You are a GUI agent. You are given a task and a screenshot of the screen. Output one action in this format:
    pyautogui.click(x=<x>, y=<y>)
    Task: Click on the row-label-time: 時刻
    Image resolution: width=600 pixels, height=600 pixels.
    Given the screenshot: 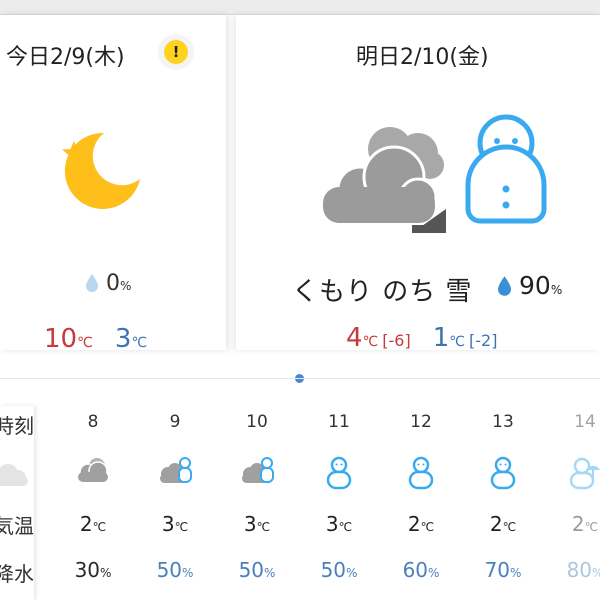 What is the action you would take?
    pyautogui.click(x=17, y=426)
    